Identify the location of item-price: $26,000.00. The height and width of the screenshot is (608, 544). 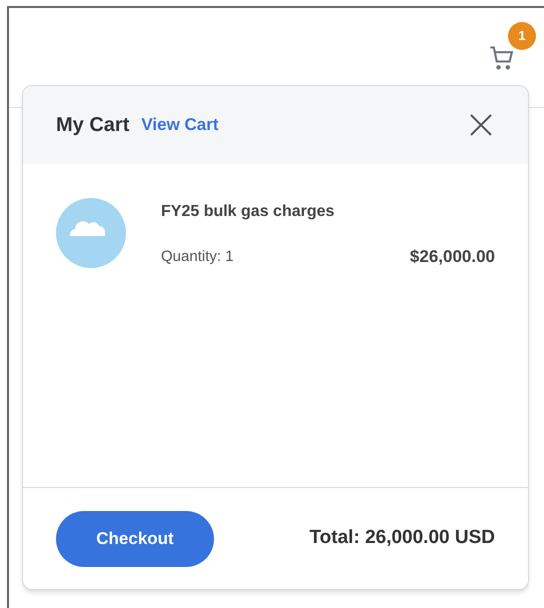
(452, 257).